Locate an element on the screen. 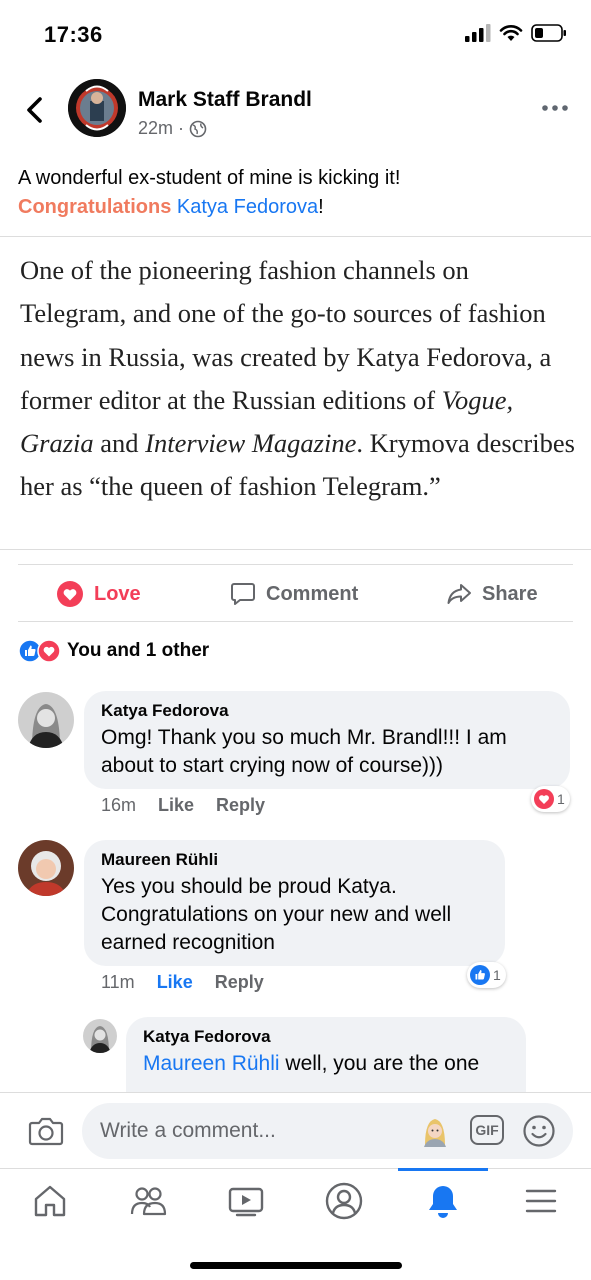 Image resolution: width=591 pixels, height=1280 pixels. menu-icon is located at coordinates (541, 1201).